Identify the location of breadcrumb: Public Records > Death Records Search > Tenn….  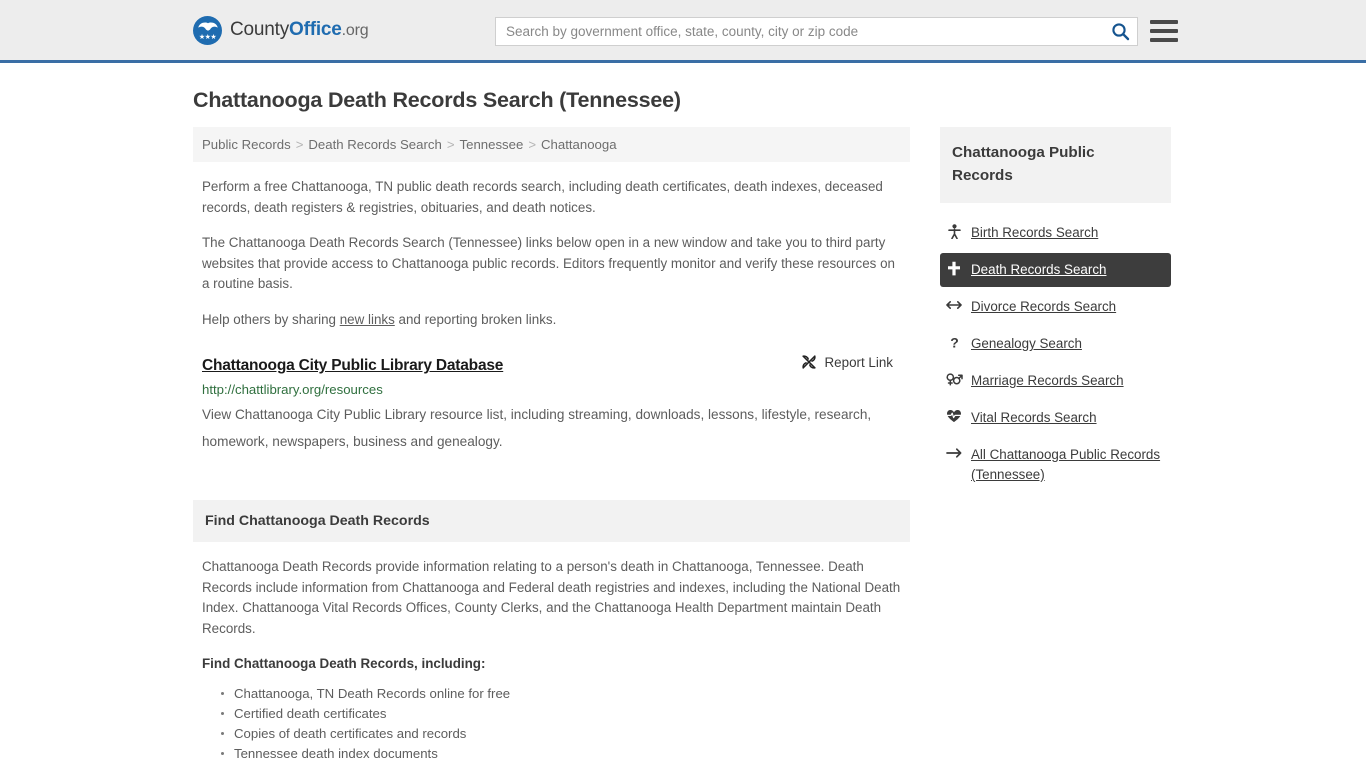
(551, 144).